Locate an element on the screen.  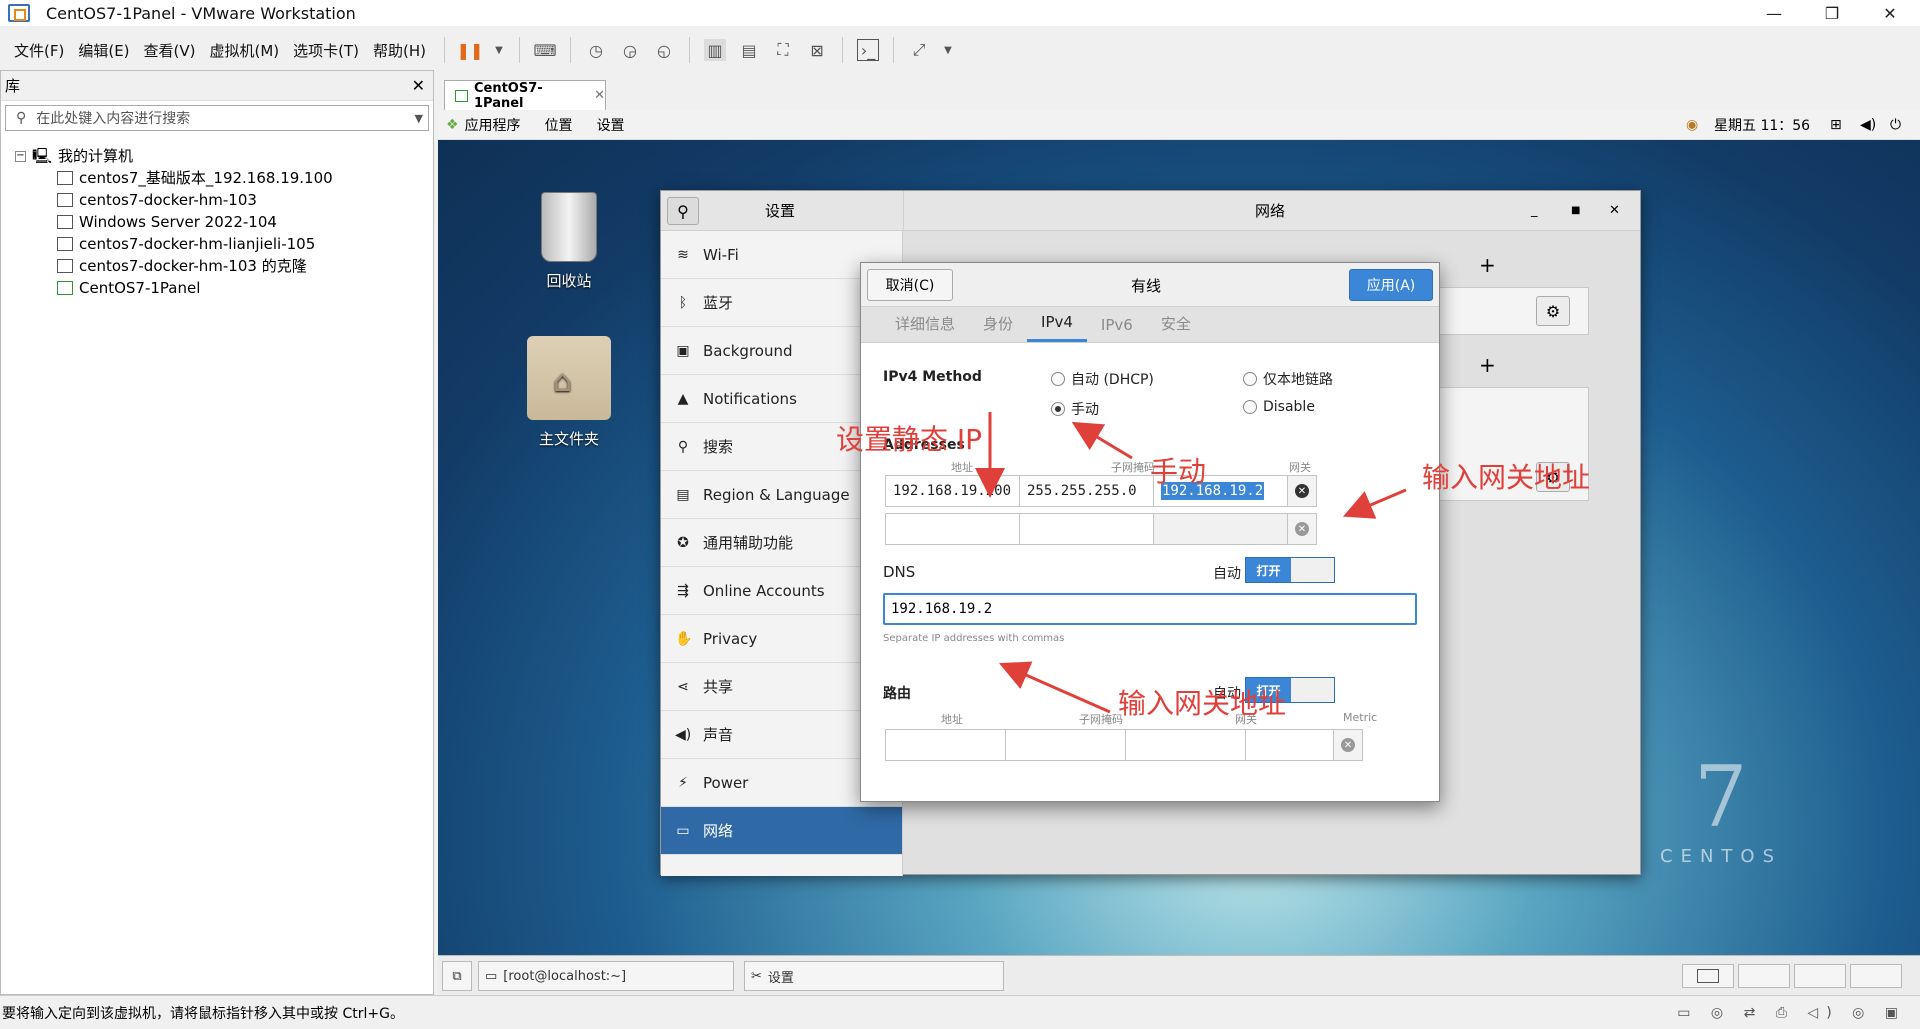
workspace-window-icon is located at coordinates (1708, 976).